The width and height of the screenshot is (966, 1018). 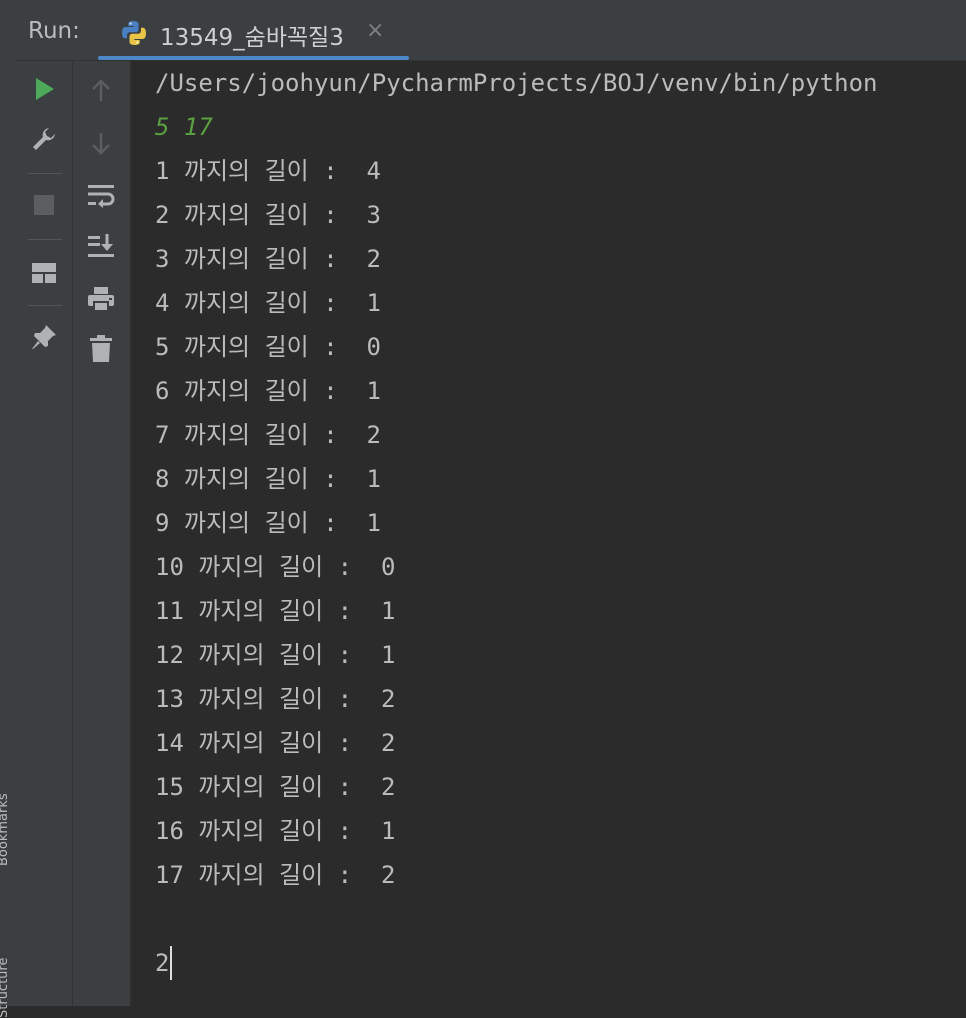 I want to click on console-output-line: 2 까지의 길이 : 3, so click(x=268, y=215).